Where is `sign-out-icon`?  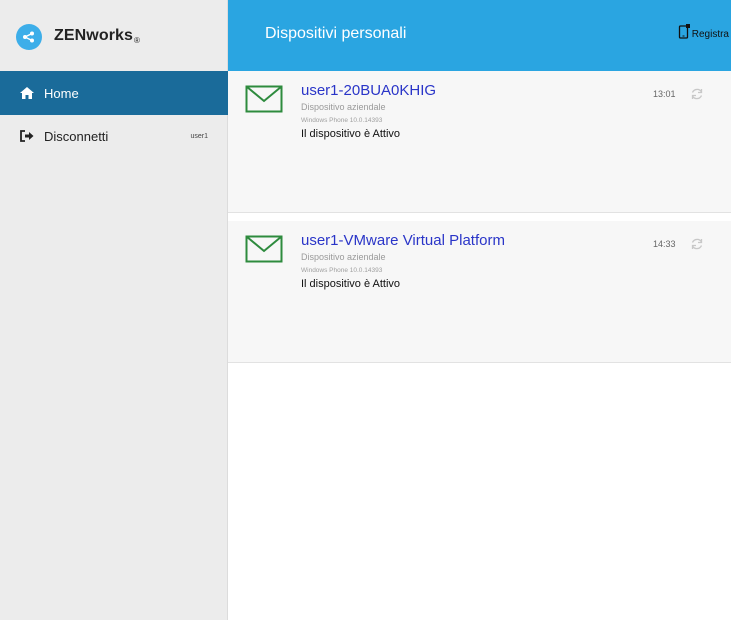
sign-out-icon is located at coordinates (27, 136).